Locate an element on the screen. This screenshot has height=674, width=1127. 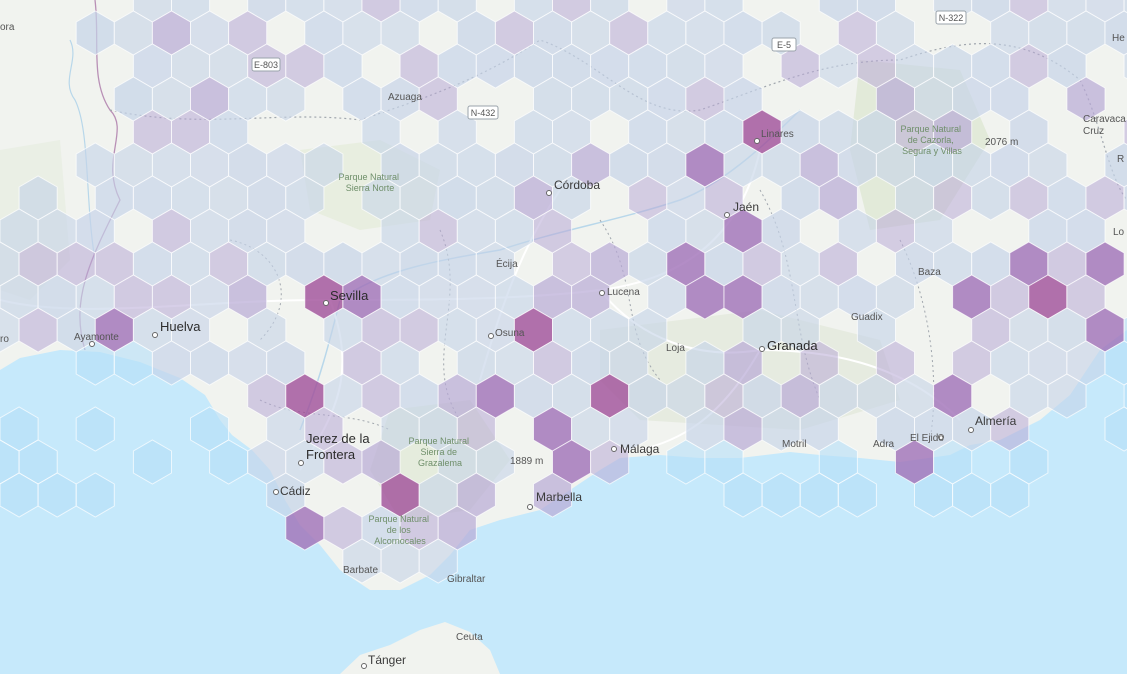
city-gibraltar: Gibraltar is located at coordinates (466, 579).